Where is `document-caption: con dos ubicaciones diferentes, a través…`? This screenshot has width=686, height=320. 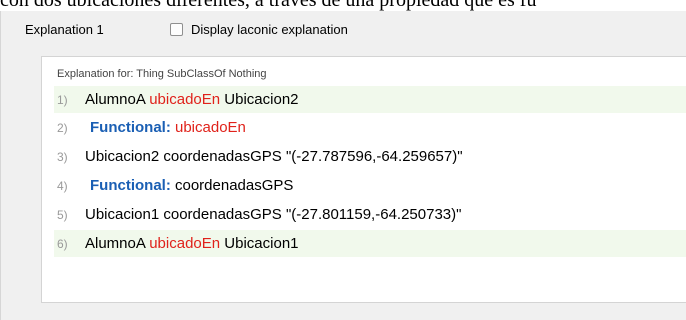 document-caption: con dos ubicaciones diferentes, a través… is located at coordinates (268, 5).